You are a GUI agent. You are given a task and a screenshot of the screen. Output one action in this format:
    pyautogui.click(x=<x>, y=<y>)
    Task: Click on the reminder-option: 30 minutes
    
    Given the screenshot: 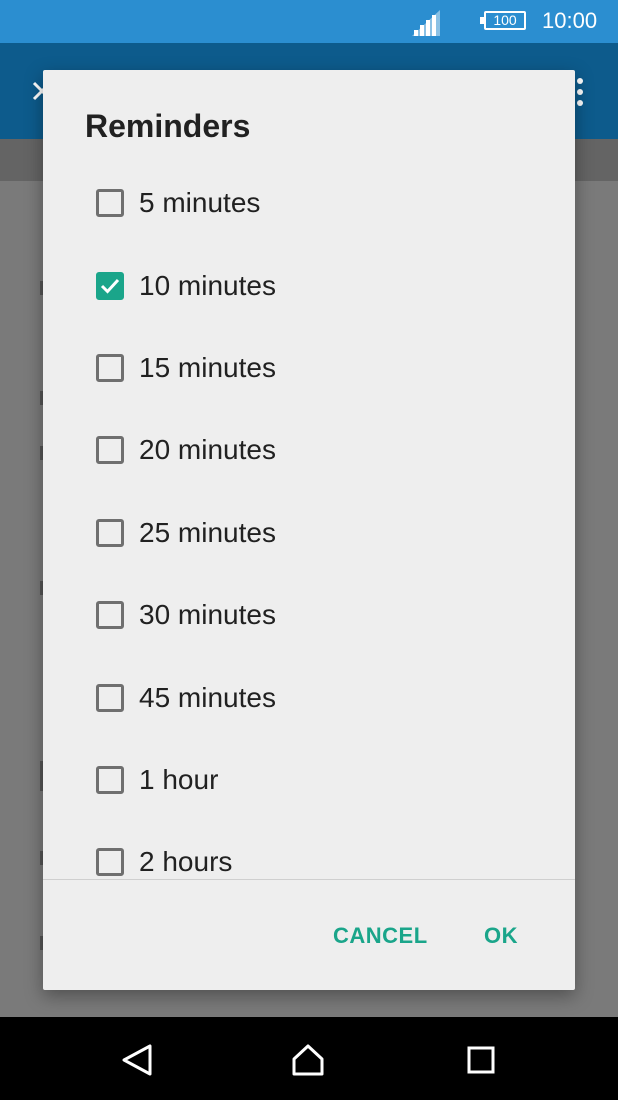 What is the action you would take?
    pyautogui.click(x=309, y=615)
    